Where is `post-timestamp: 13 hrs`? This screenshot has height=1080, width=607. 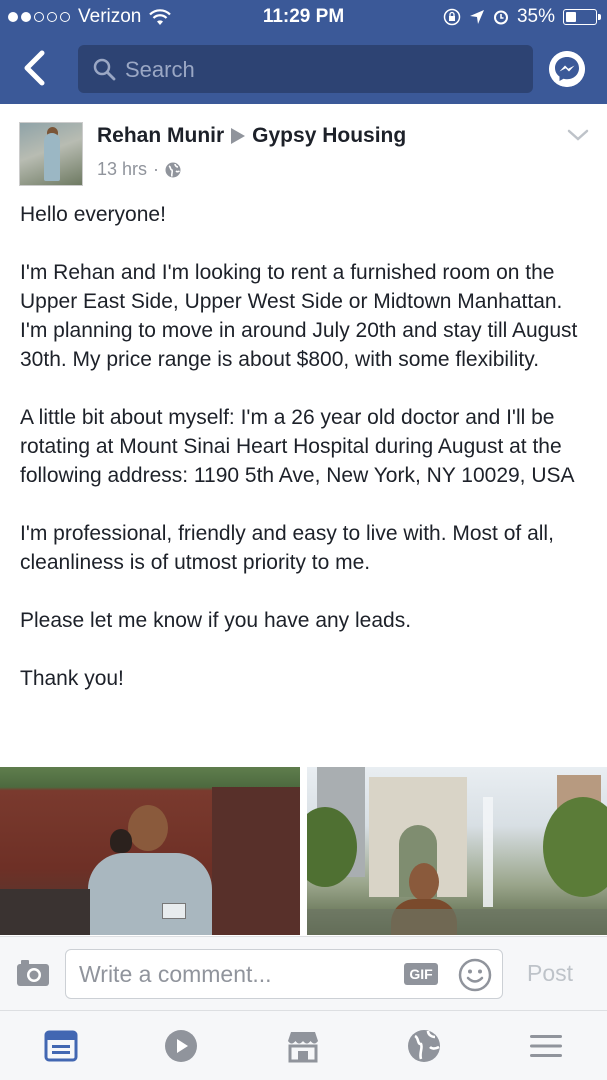
post-timestamp: 13 hrs is located at coordinates (122, 169).